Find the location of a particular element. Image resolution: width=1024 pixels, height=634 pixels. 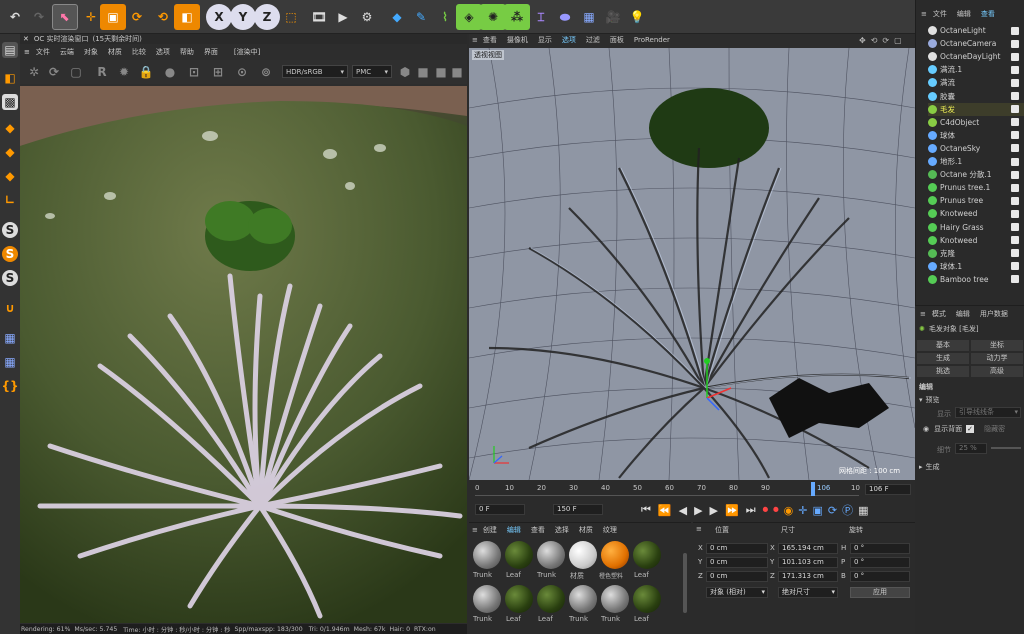

object-list-item: 满流 is located at coordinates (976, 82).